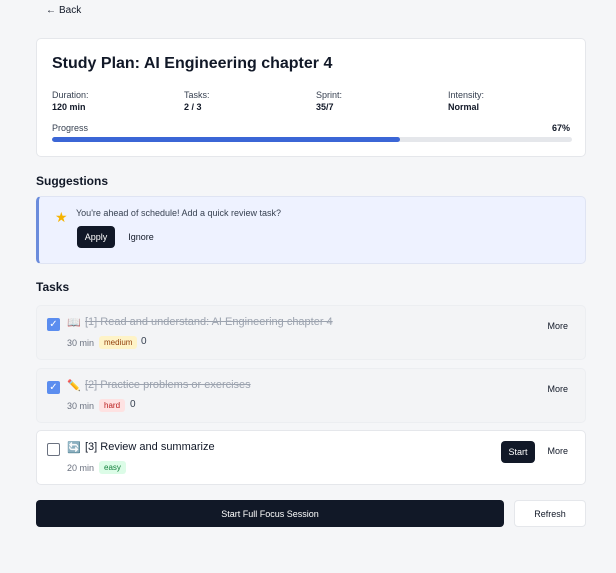  Describe the element at coordinates (112, 467) in the screenshot. I see `difficulty-badge: easy` at that location.